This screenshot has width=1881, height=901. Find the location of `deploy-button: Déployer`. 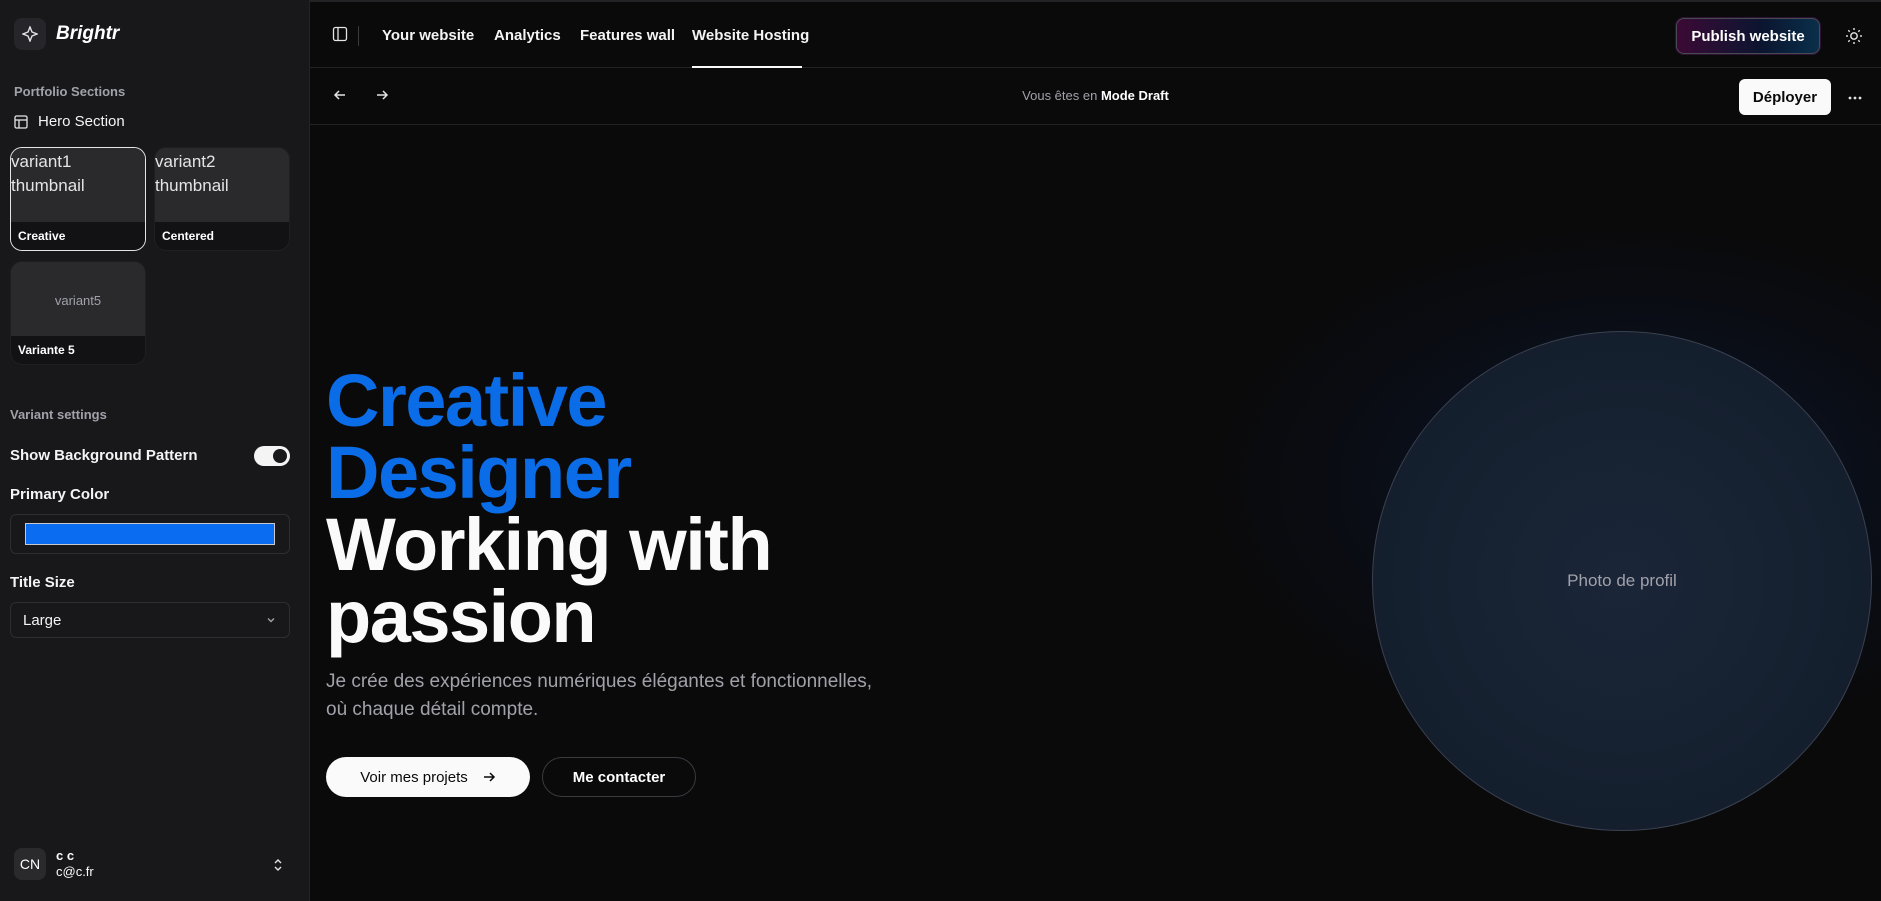

deploy-button: Déployer is located at coordinates (1785, 97).